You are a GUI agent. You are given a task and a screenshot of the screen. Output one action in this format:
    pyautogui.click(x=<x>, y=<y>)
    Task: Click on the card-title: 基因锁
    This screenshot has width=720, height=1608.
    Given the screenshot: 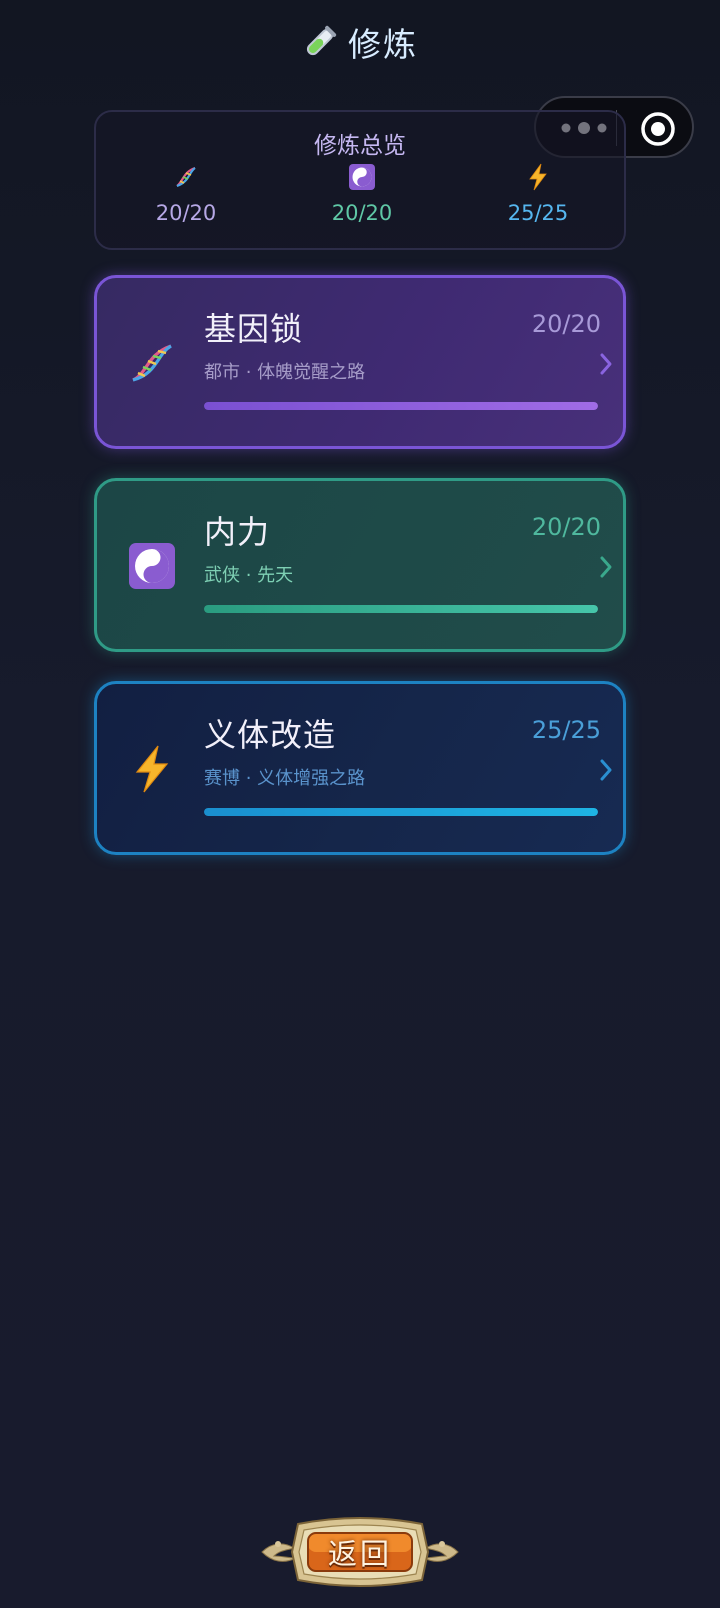 What is the action you would take?
    pyautogui.click(x=254, y=329)
    